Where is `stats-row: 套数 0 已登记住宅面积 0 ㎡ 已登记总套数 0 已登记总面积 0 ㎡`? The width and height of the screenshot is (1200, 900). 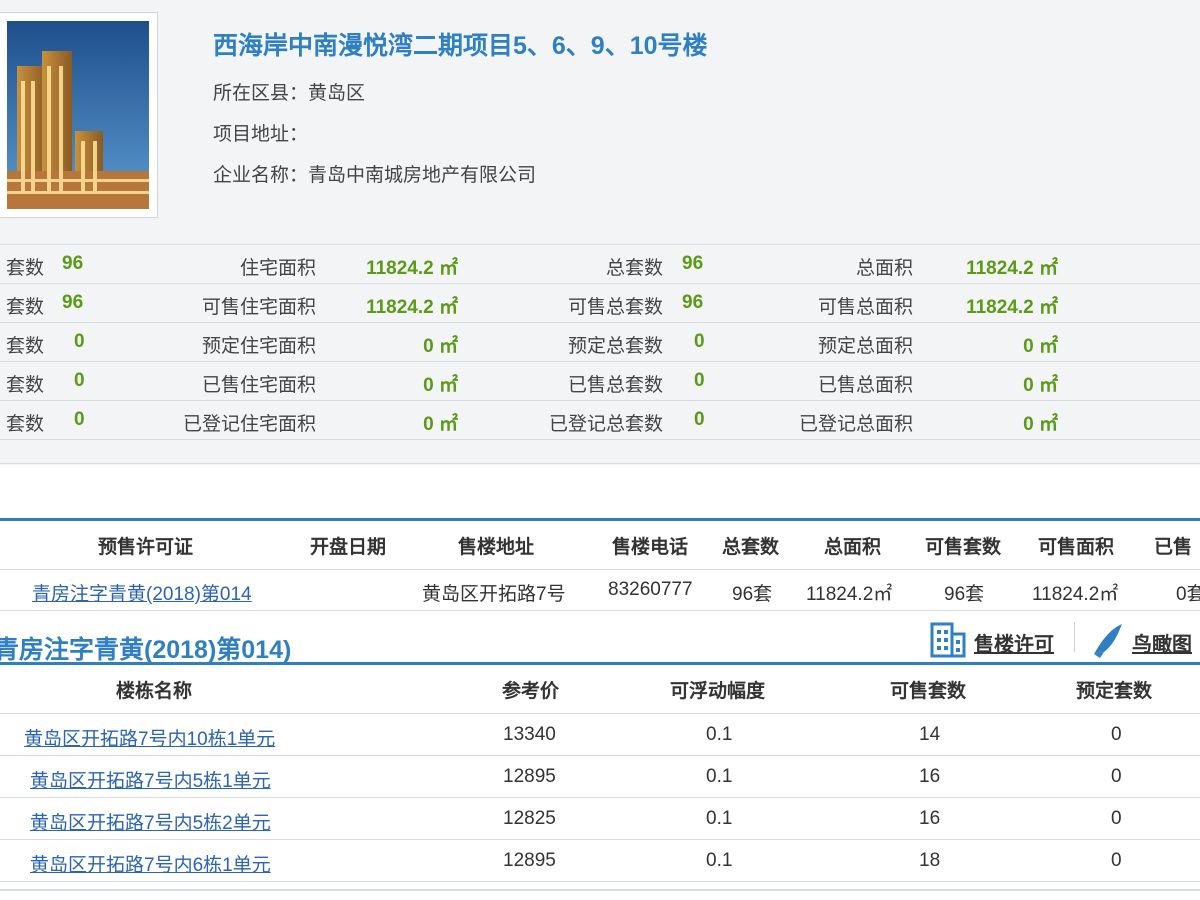
stats-row: 套数 0 已登记住宅面积 0 ㎡ 已登记总套数 0 已登记总面积 0 ㎡ is located at coordinates (600, 420).